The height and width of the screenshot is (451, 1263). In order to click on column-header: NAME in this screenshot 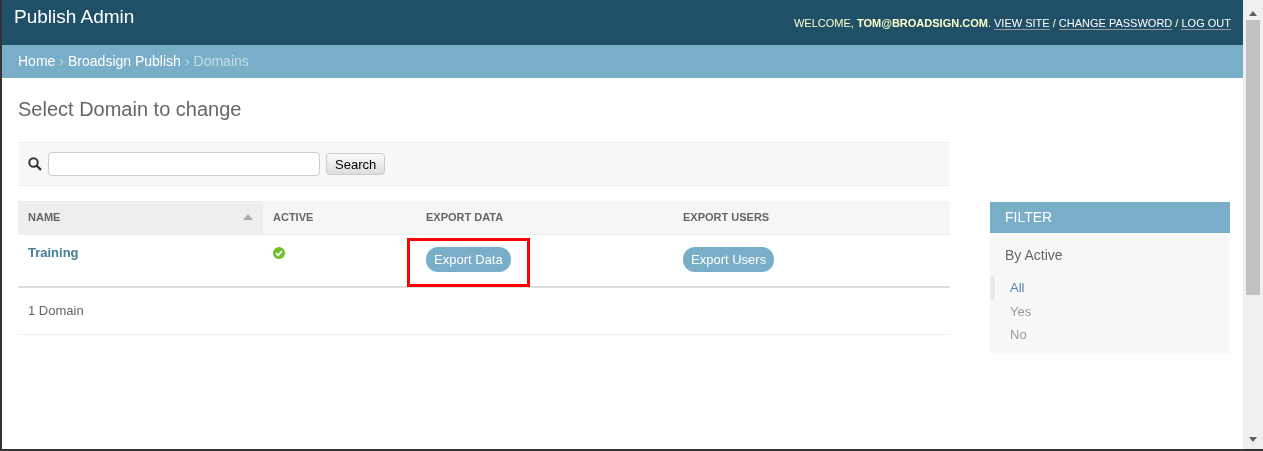, I will do `click(140, 217)`.